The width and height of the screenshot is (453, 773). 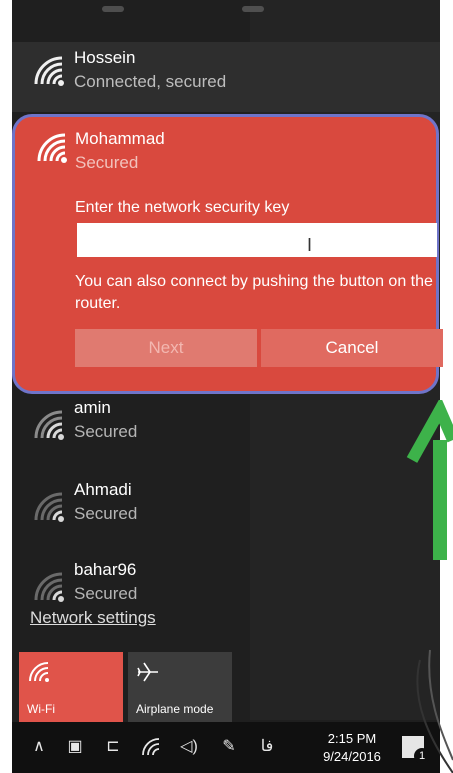 I want to click on power-plug-icon: ⊏, so click(x=113, y=747).